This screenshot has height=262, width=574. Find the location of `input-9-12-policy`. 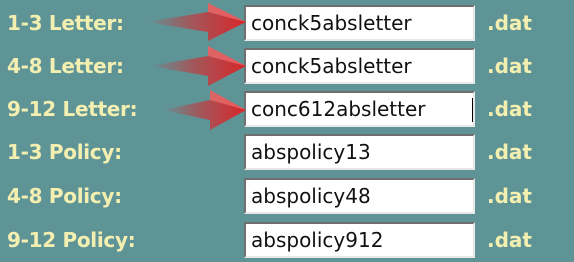

input-9-12-policy is located at coordinates (359, 240).